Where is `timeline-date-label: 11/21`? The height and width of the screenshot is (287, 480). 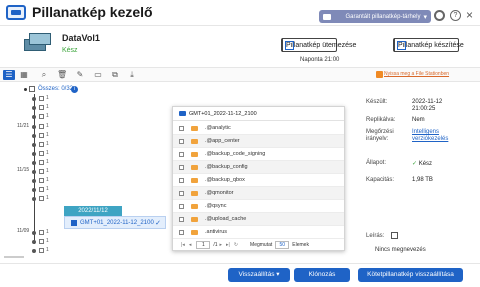
timeline-date-label: 11/21 is located at coordinates (23, 126).